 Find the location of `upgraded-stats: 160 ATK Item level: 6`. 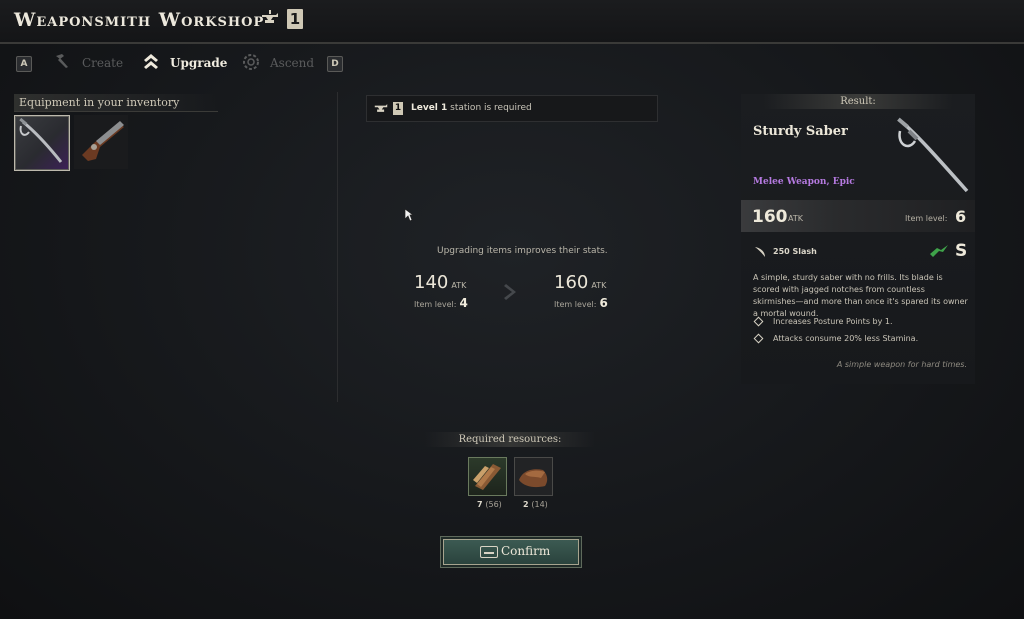

upgraded-stats: 160 ATK Item level: 6 is located at coordinates (581, 291).